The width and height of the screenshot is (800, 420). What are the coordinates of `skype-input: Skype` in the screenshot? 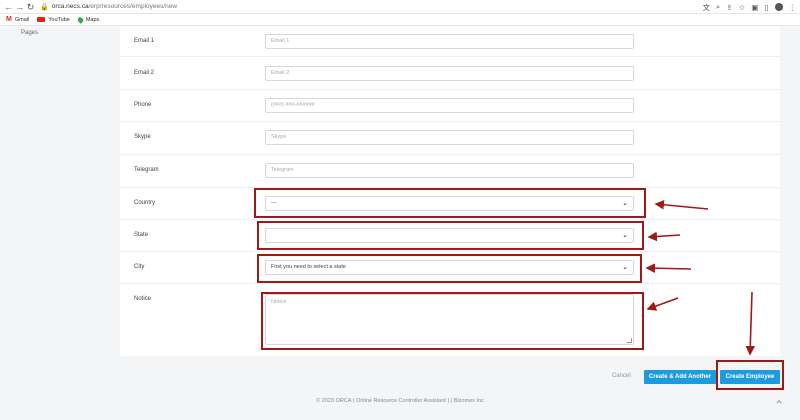 It's located at (449, 137).